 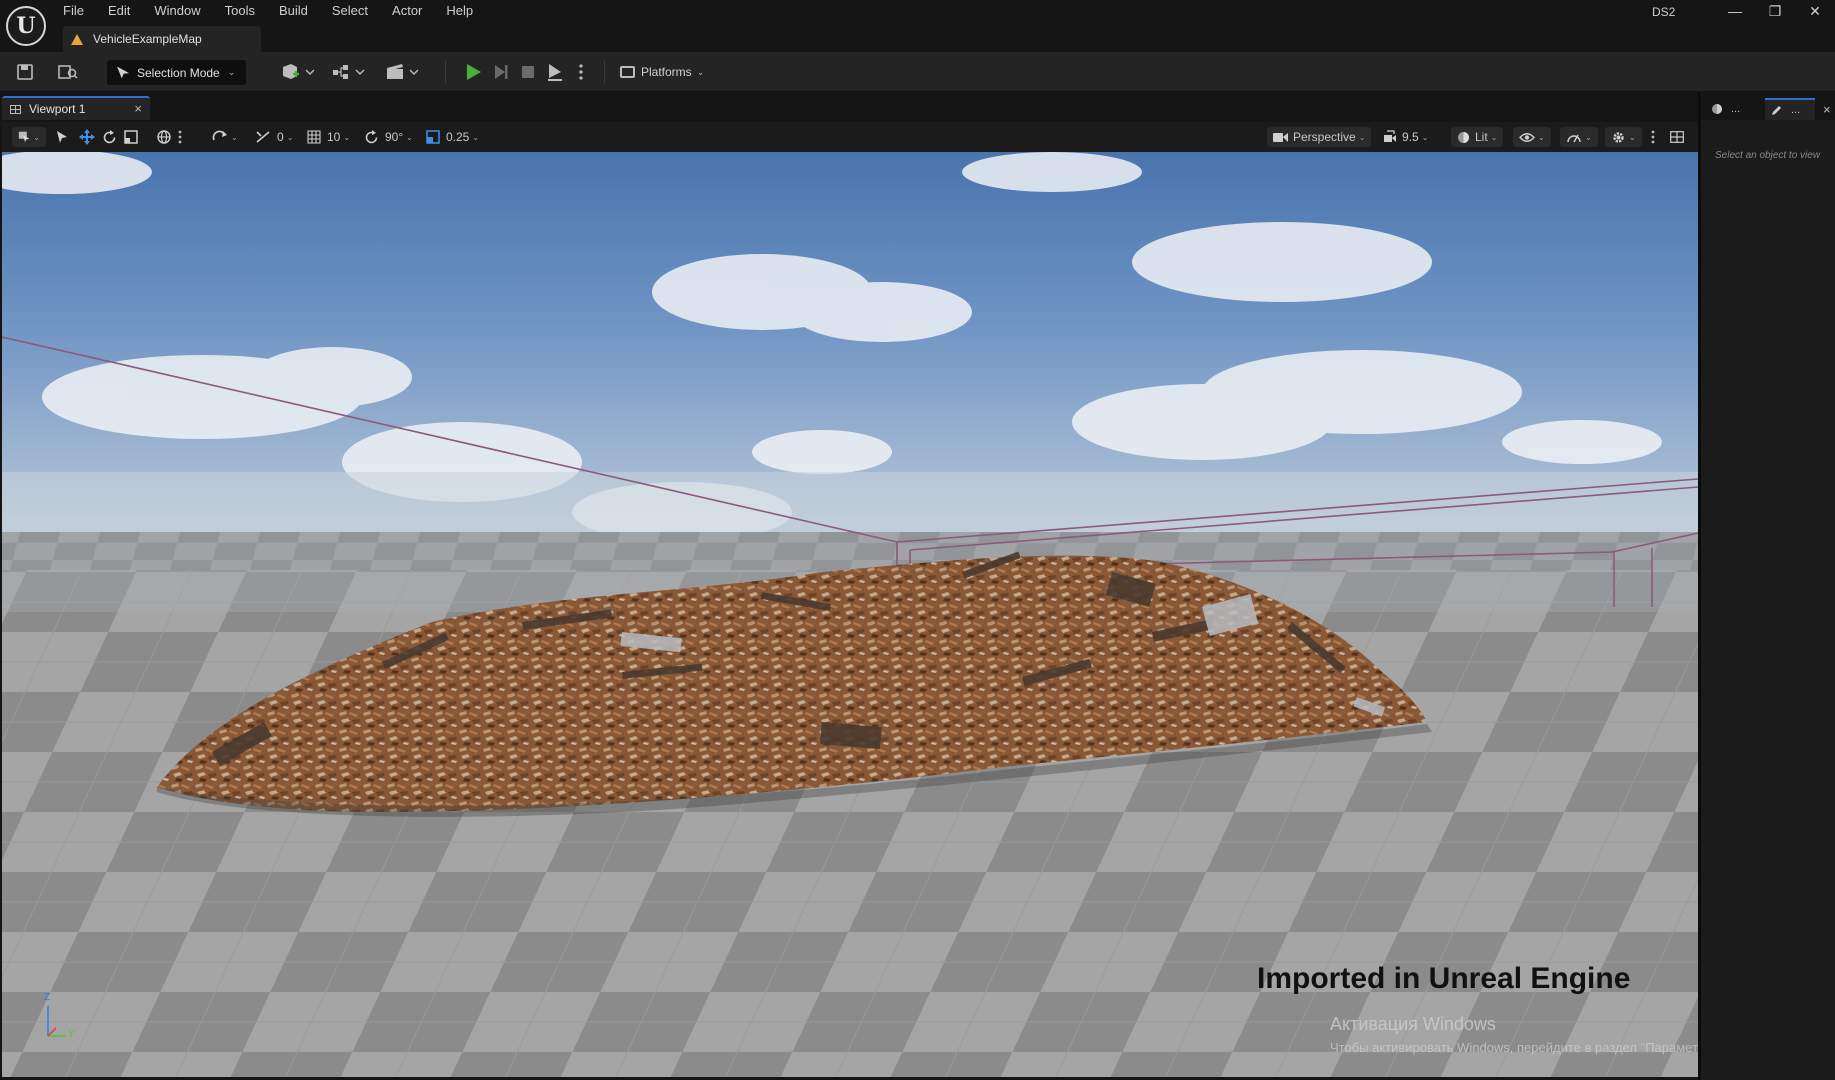 I want to click on lighting-mode-dropdown: Lit ⌄, so click(x=1477, y=137).